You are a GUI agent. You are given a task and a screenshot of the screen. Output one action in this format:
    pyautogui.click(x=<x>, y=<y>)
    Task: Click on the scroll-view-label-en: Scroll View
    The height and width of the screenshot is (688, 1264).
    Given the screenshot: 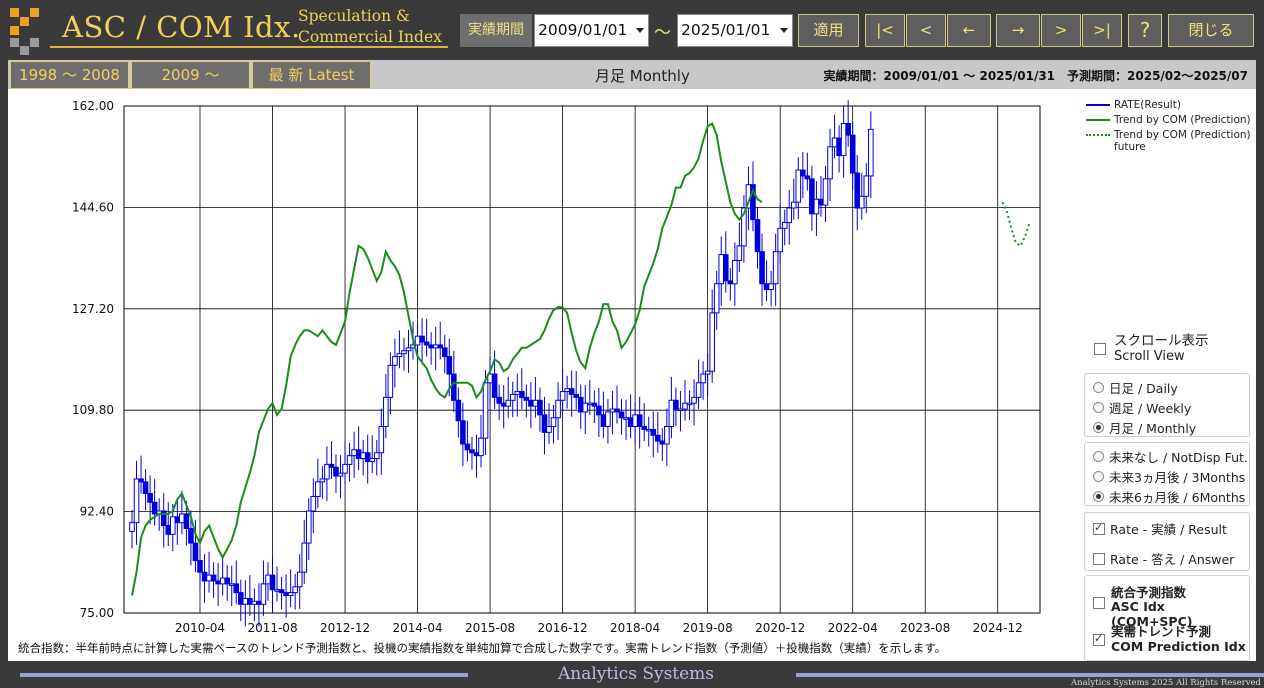 What is the action you would take?
    pyautogui.click(x=1149, y=356)
    